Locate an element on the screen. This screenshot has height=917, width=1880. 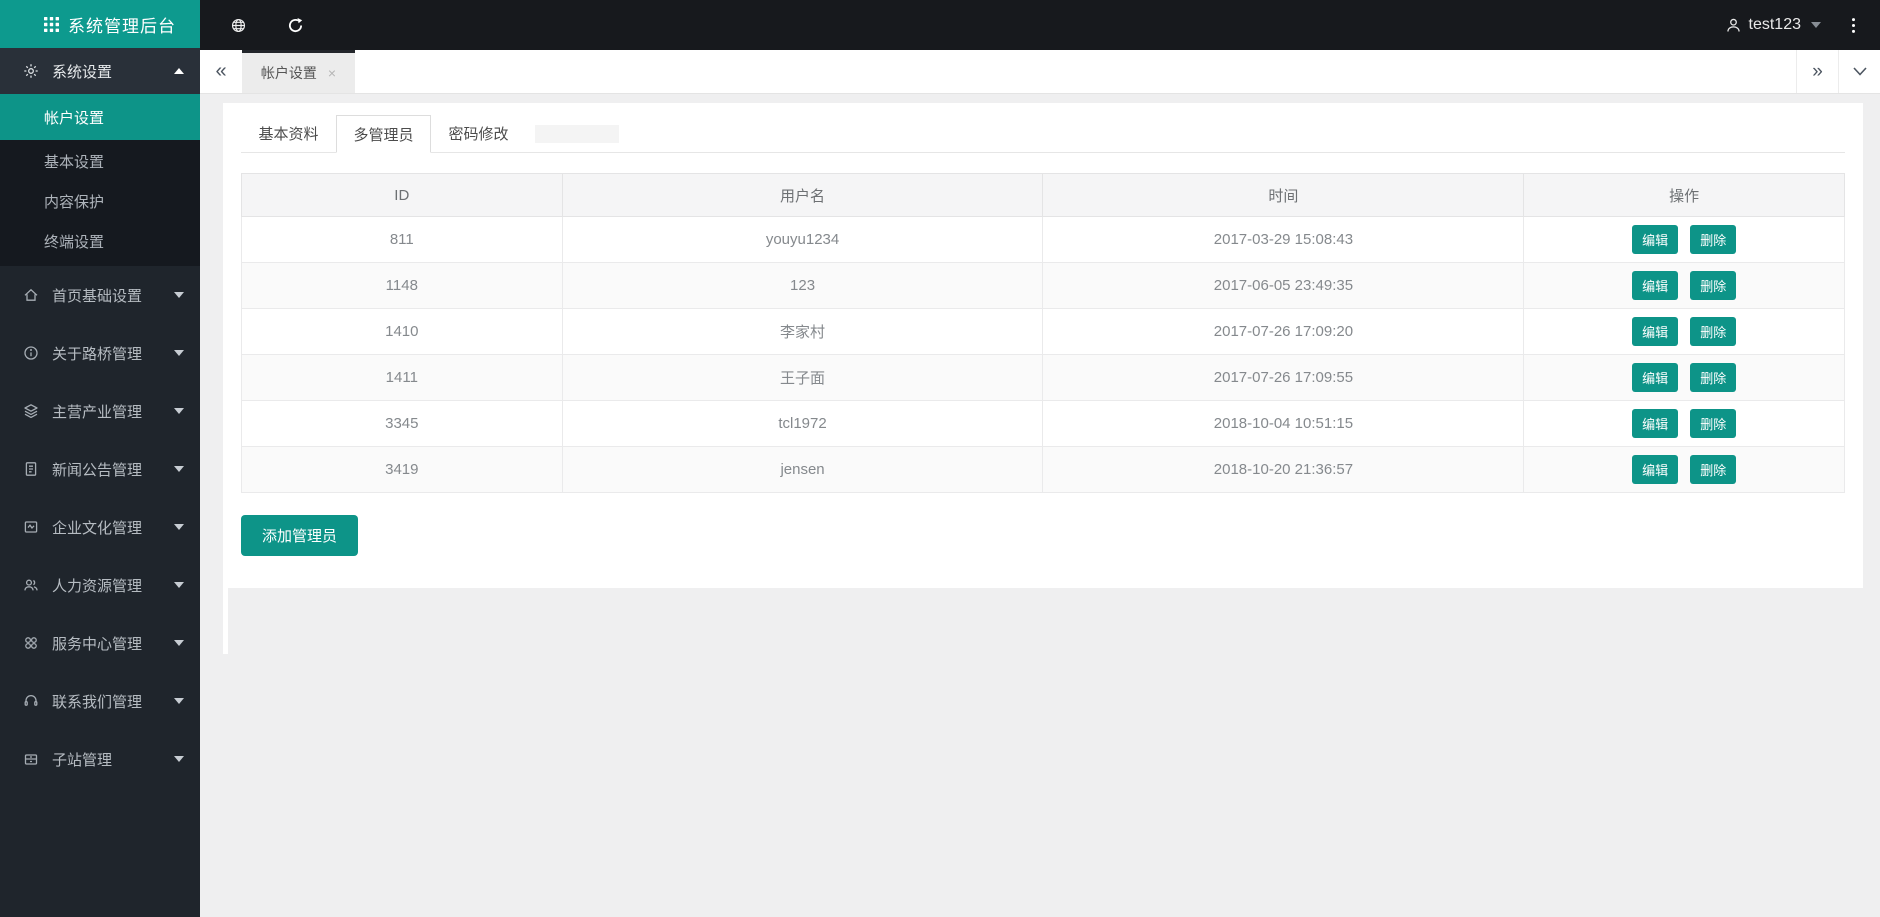
tab-multi-admin: 多管理员 is located at coordinates (383, 134).